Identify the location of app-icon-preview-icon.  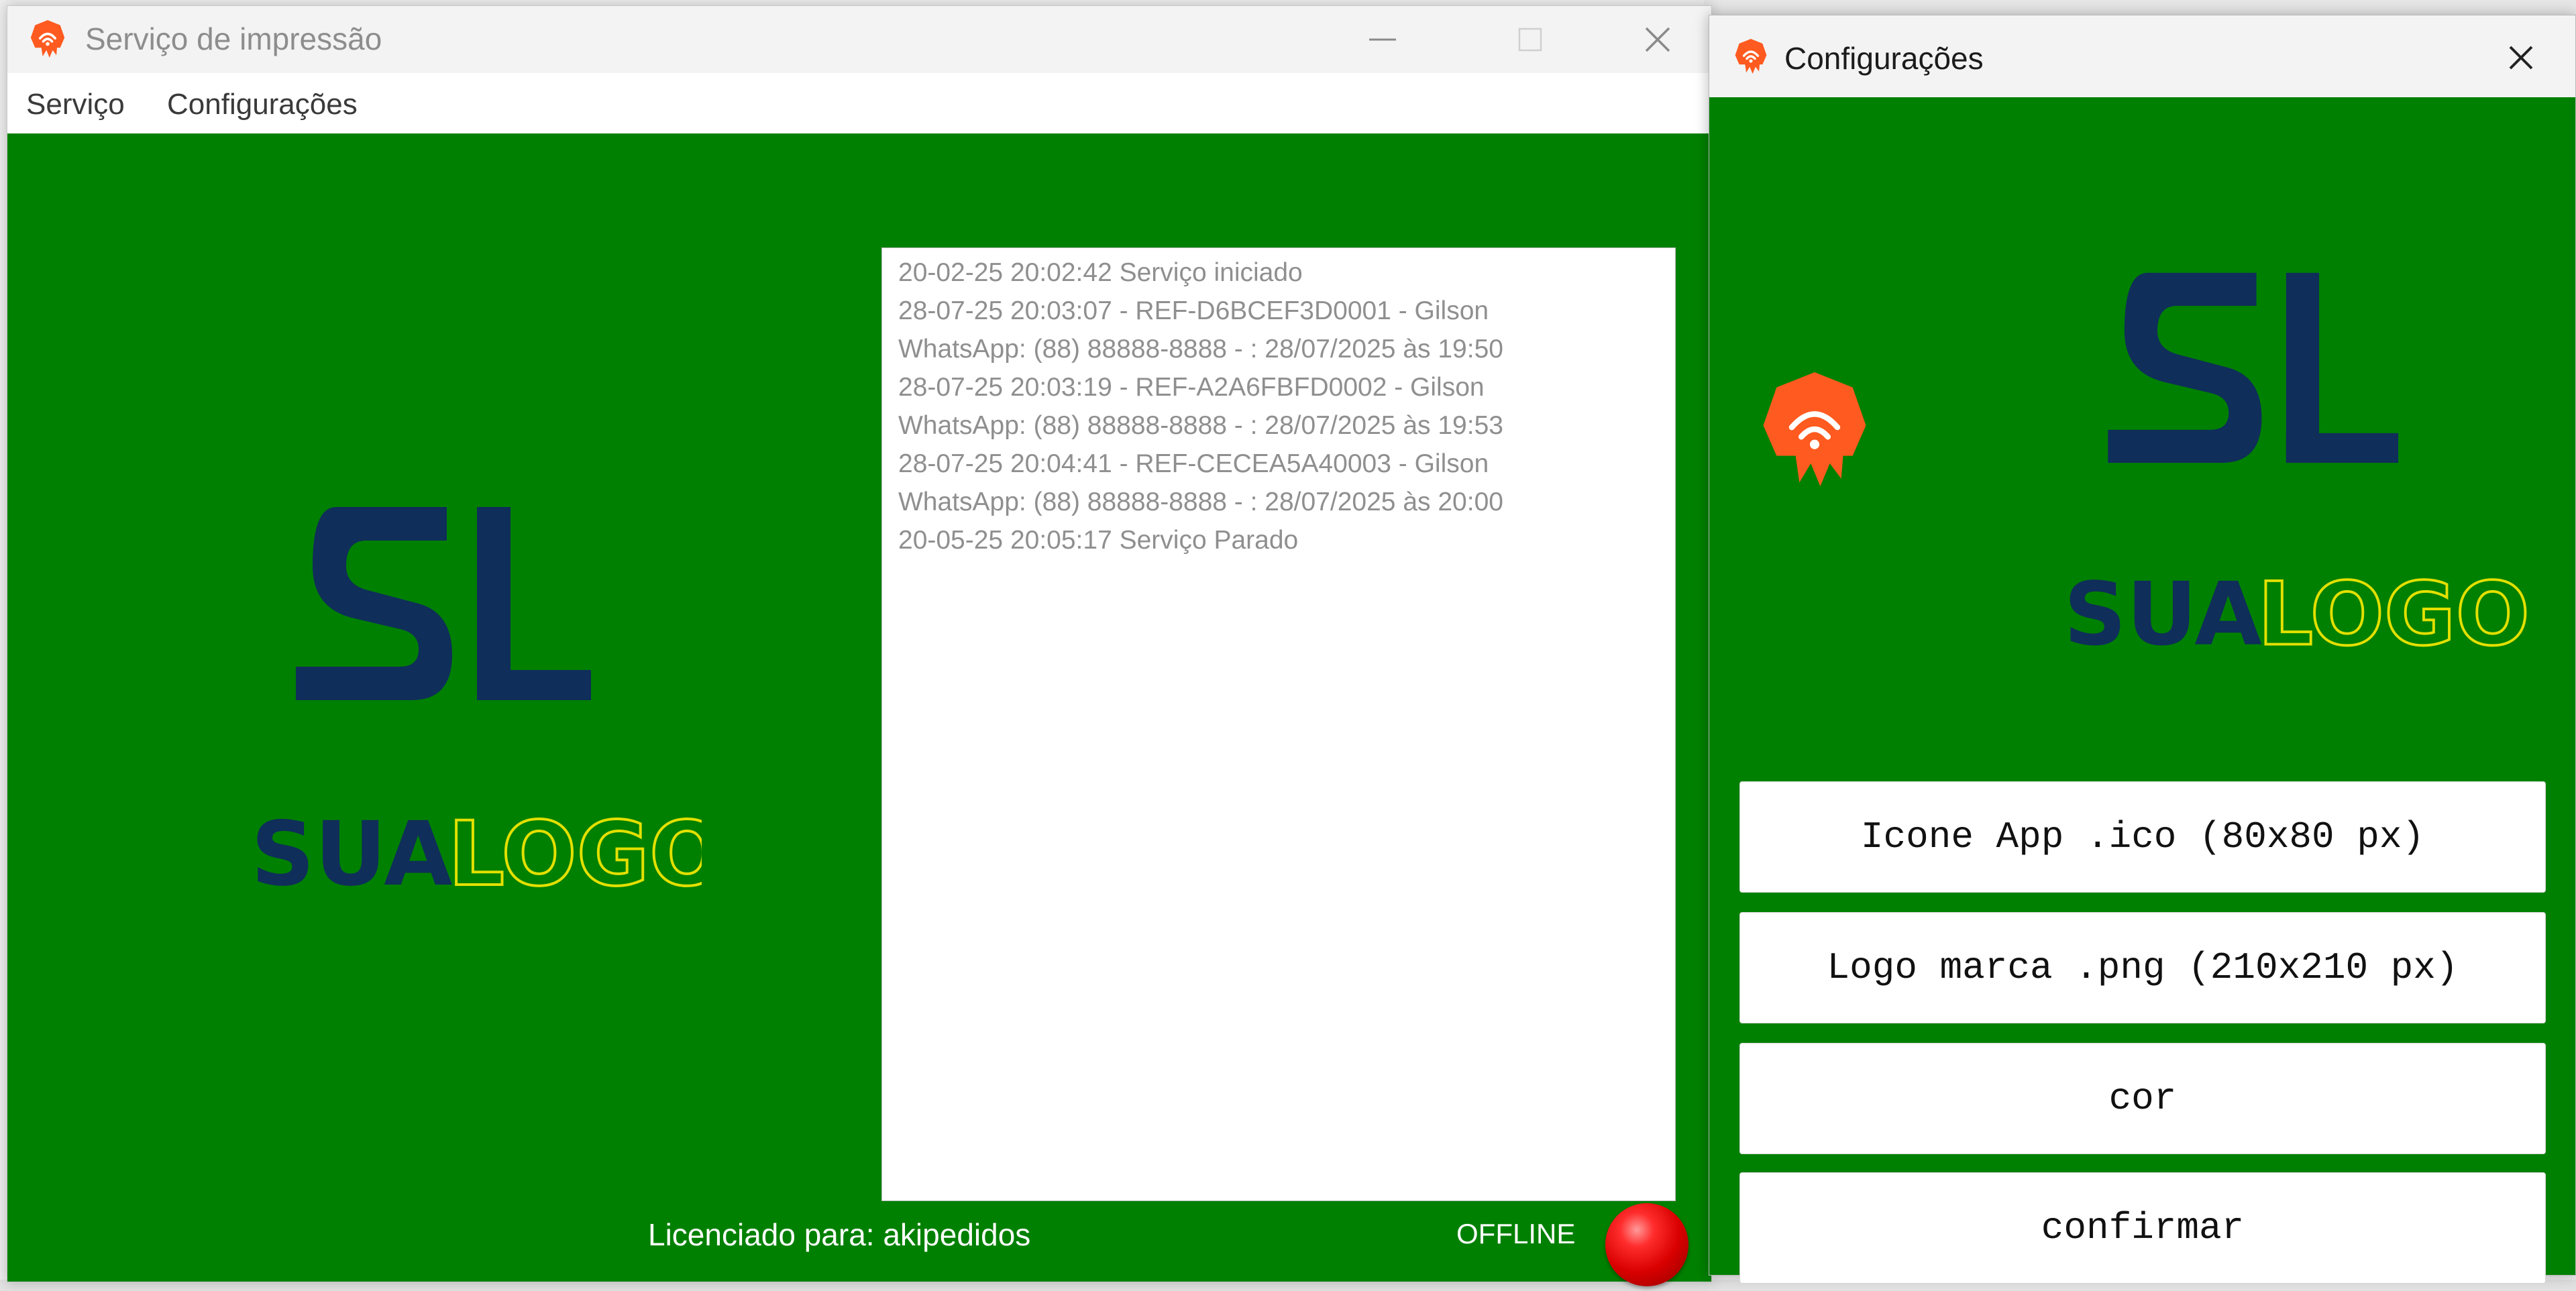
(1814, 429).